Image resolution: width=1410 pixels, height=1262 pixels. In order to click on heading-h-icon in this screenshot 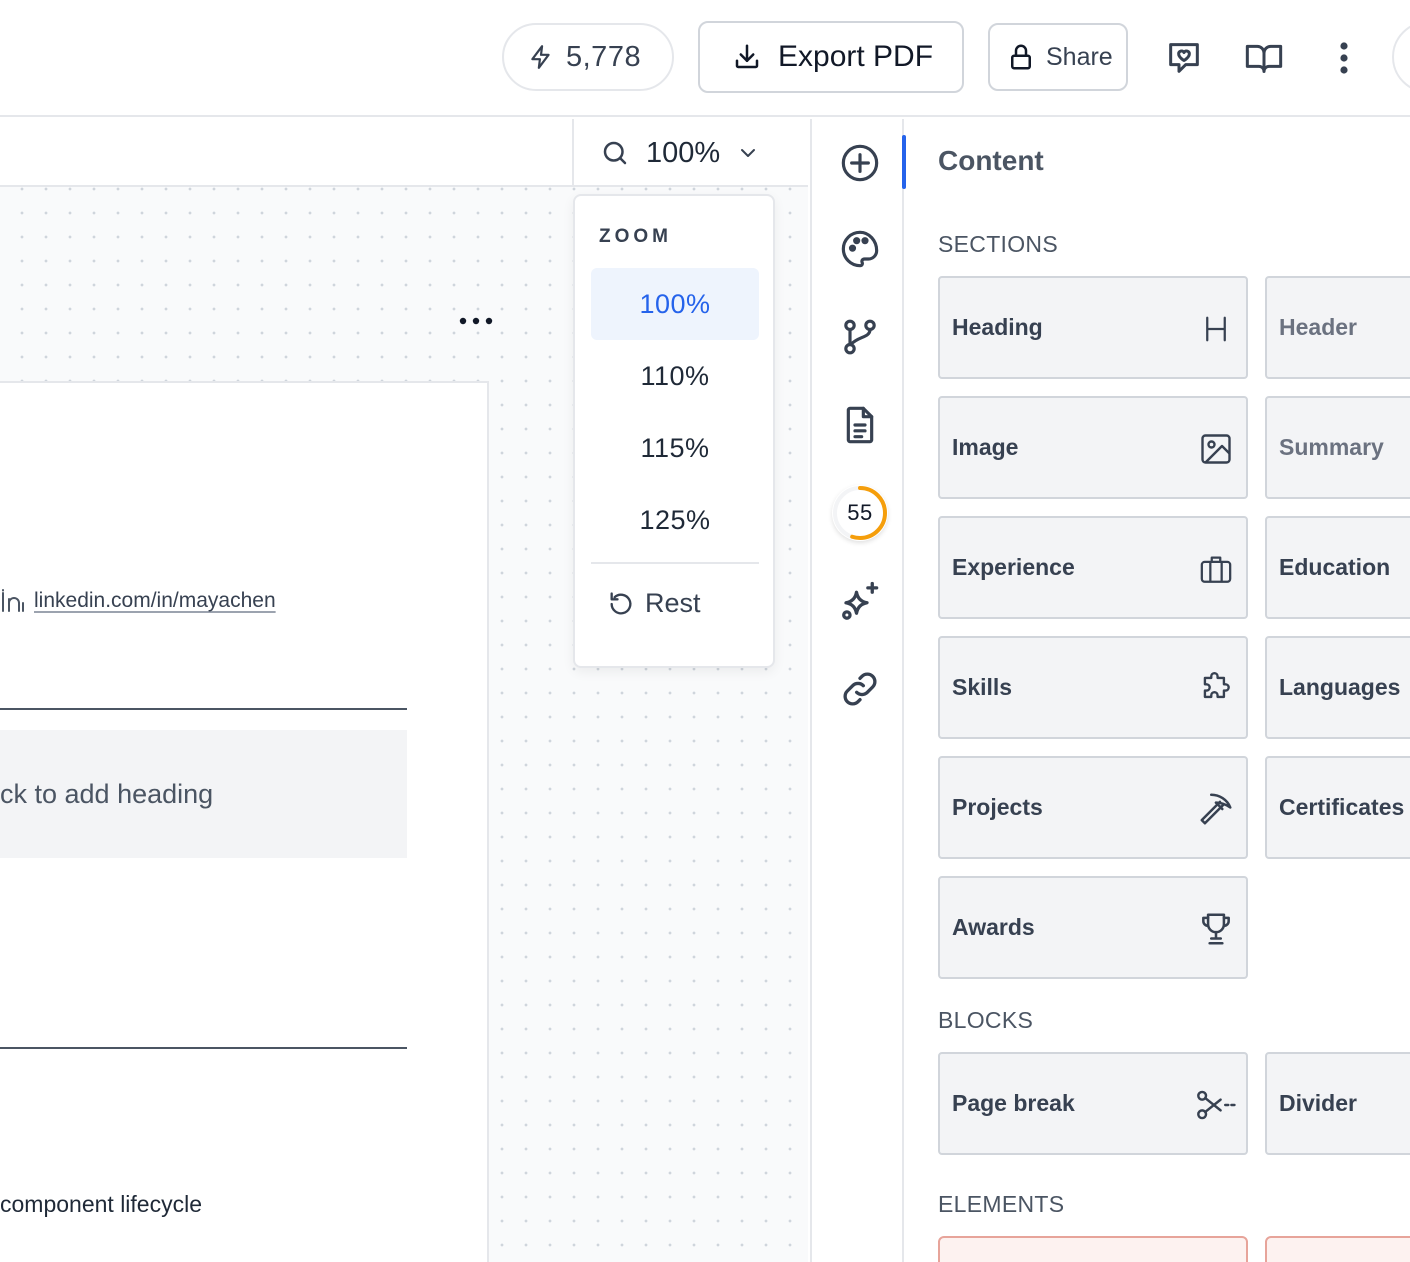, I will do `click(1216, 329)`.